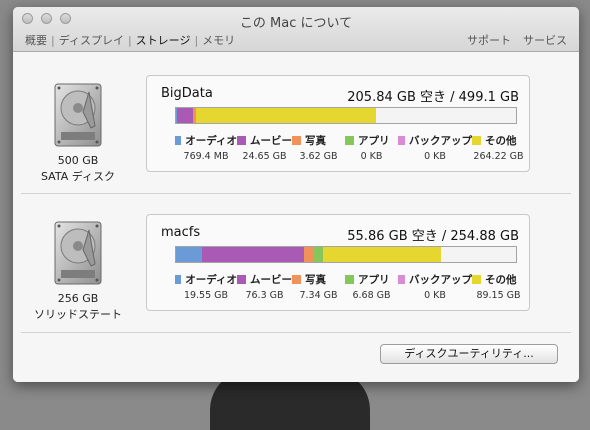 The width and height of the screenshot is (590, 430). Describe the element at coordinates (189, 254) in the screenshot. I see `usage-segment-audio` at that location.